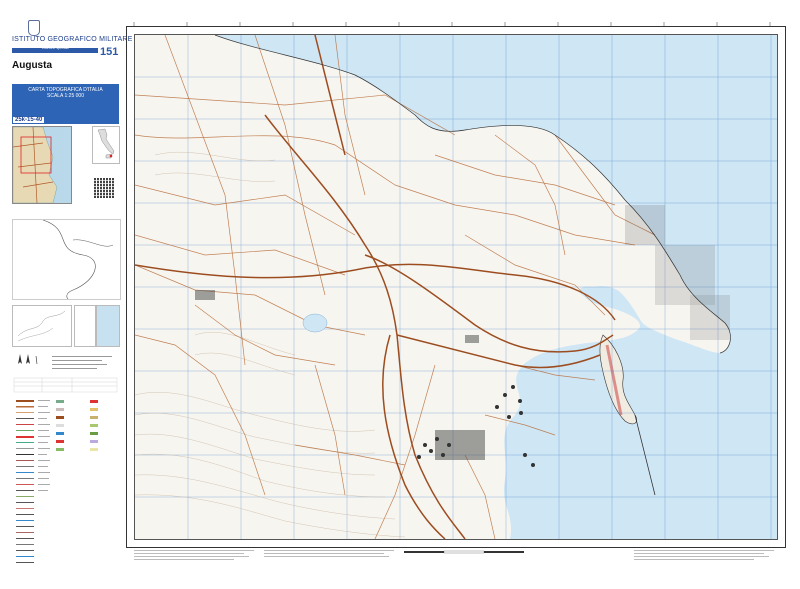 This screenshot has height=589, width=800. Describe the element at coordinates (42, 165) in the screenshot. I see `location-thumbnail-map` at that location.